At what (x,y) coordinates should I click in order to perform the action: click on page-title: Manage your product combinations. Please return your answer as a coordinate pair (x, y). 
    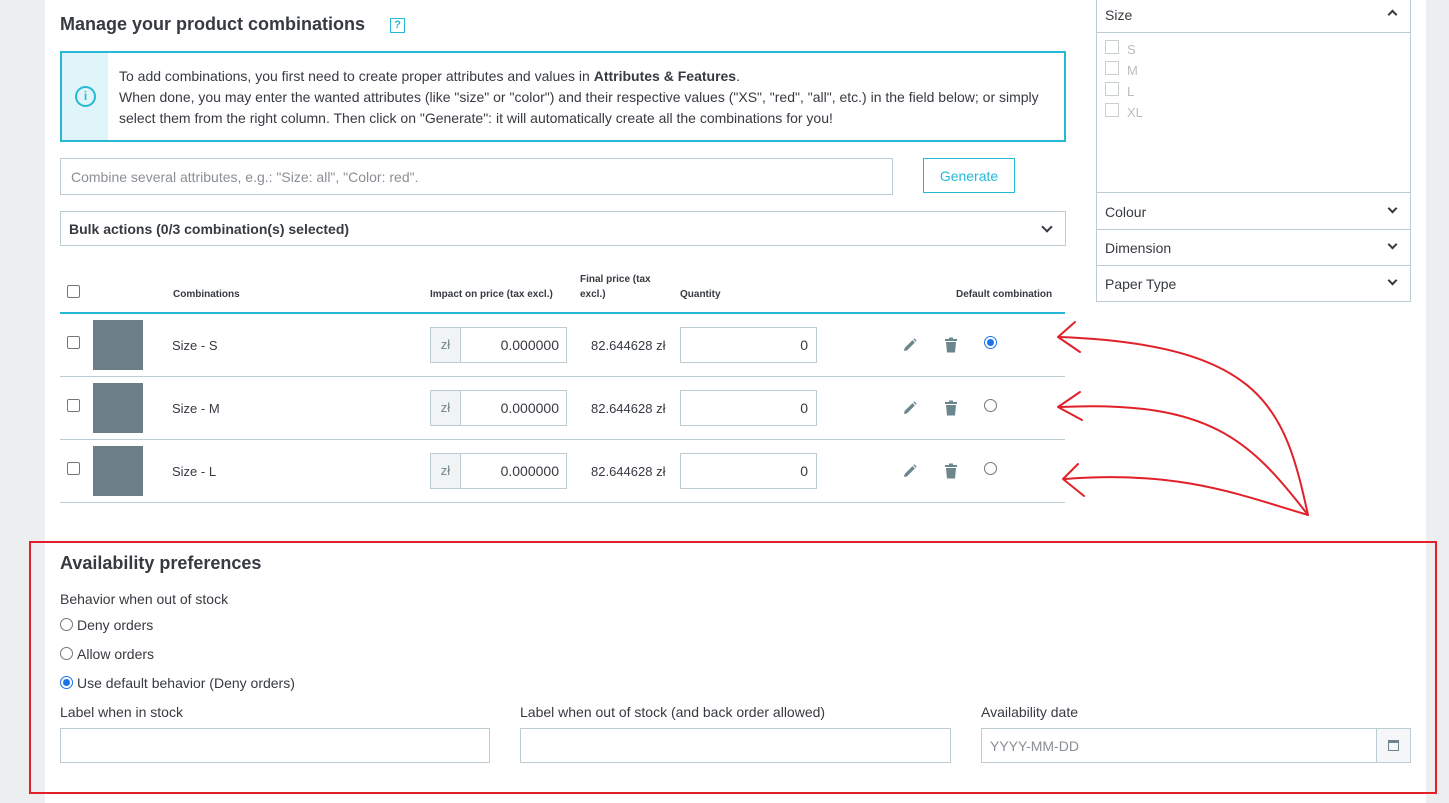
    Looking at the image, I should click on (213, 24).